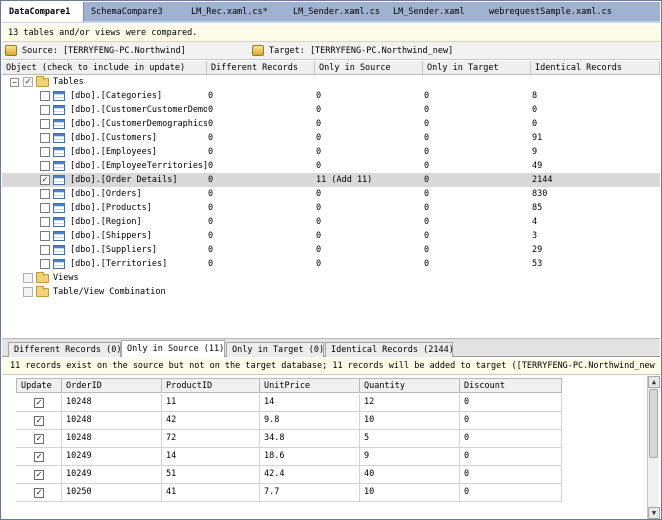 Image resolution: width=662 pixels, height=520 pixels. I want to click on tables-label: Tables, so click(68, 82).